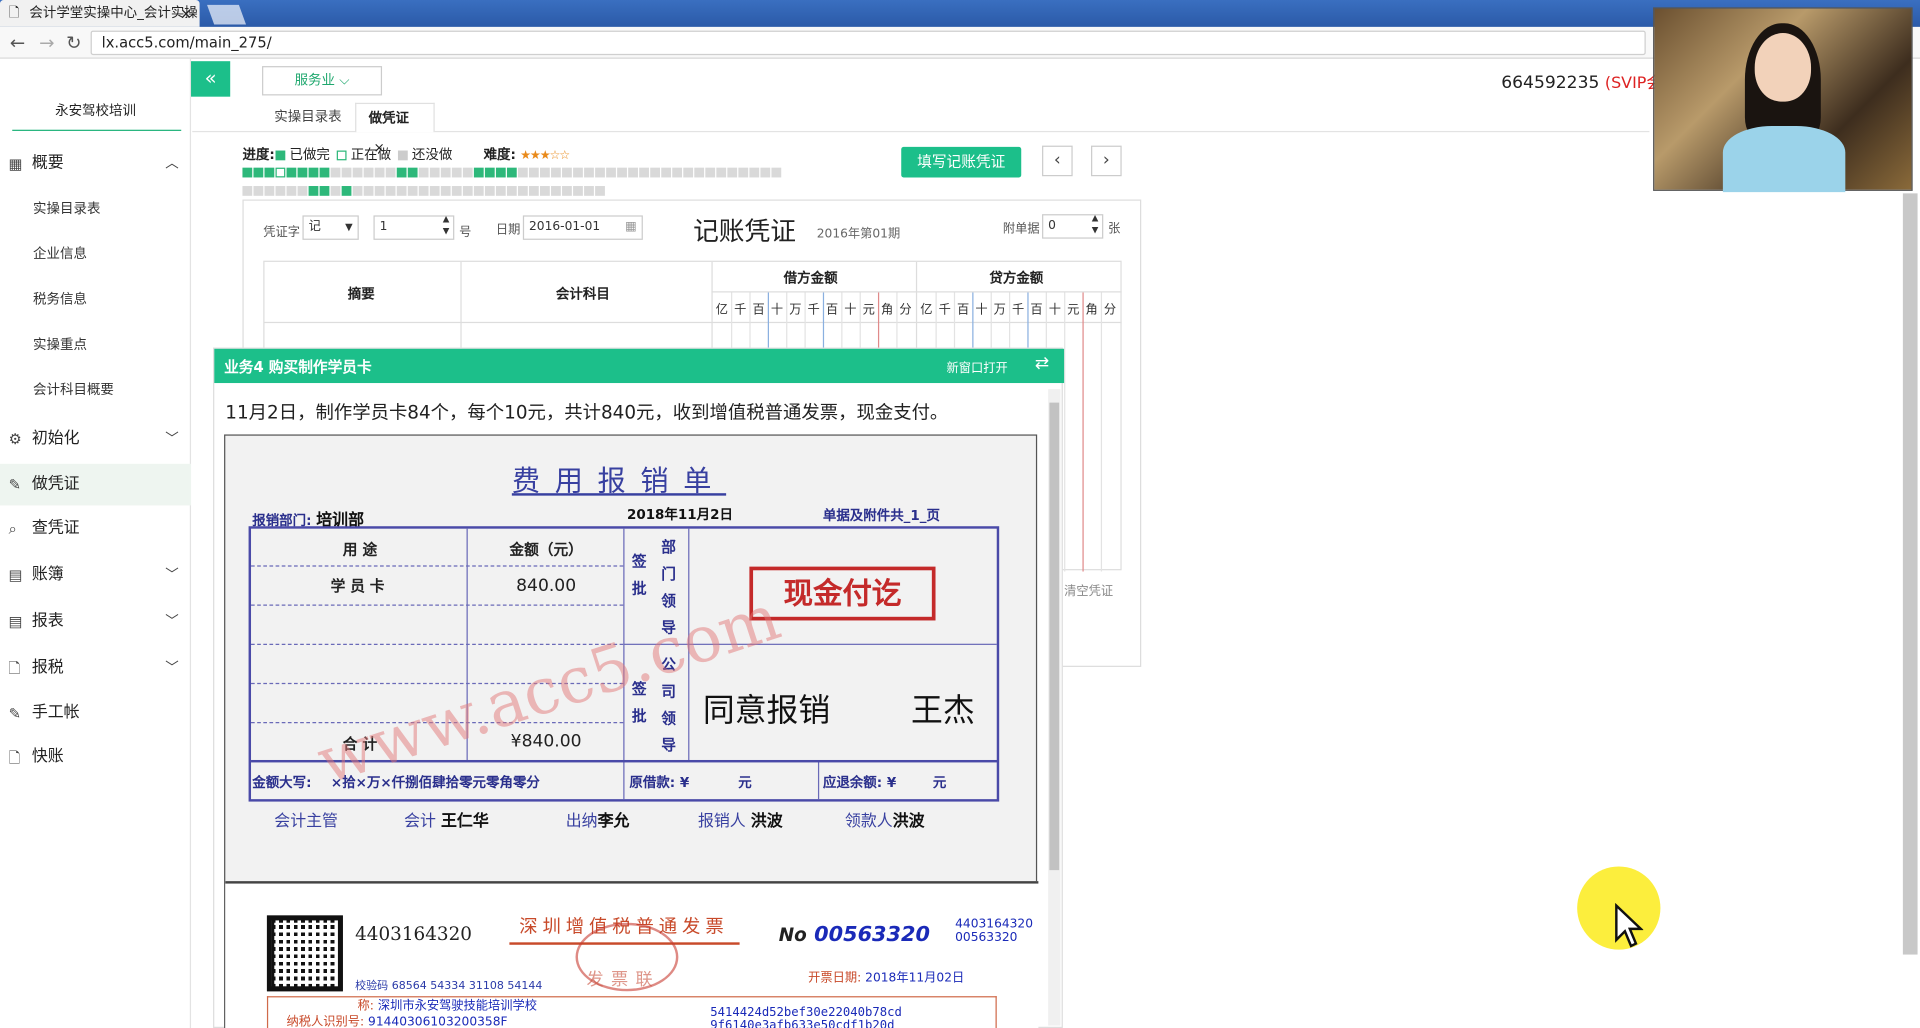 Image resolution: width=1920 pixels, height=1028 pixels. I want to click on sidebar-item-quick-ledger: 🗋 快账, so click(95, 758).